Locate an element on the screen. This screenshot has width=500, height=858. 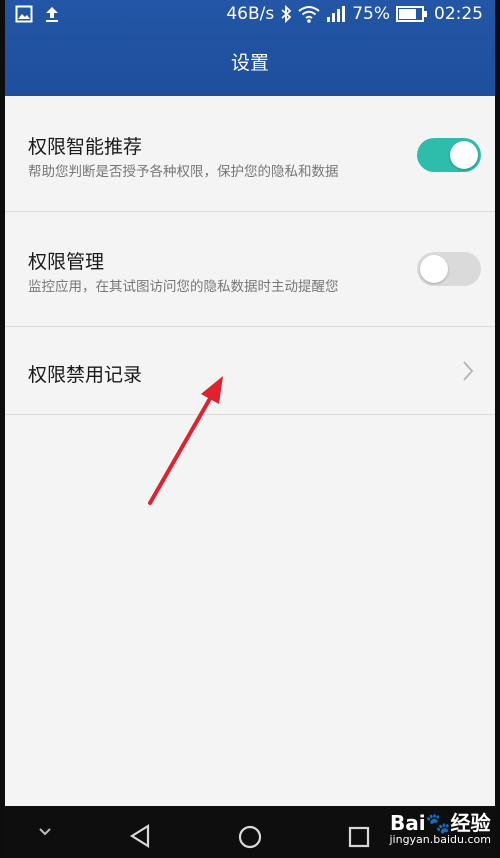
back-icon is located at coordinates (140, 838).